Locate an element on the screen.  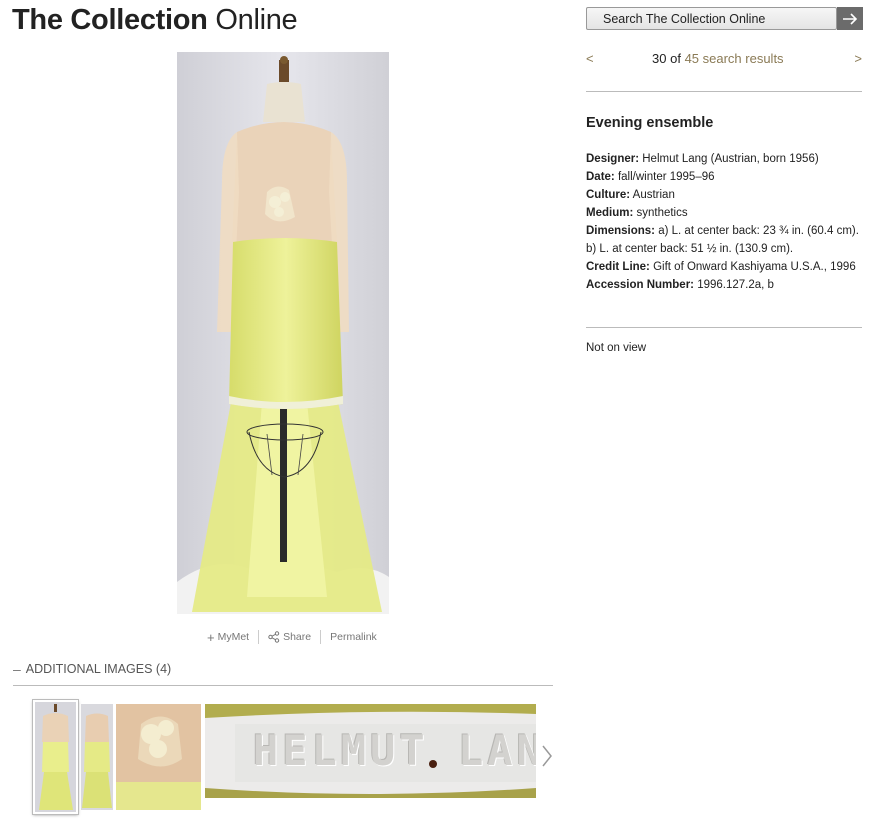
site-title-bold: The Collection is located at coordinates (110, 20).